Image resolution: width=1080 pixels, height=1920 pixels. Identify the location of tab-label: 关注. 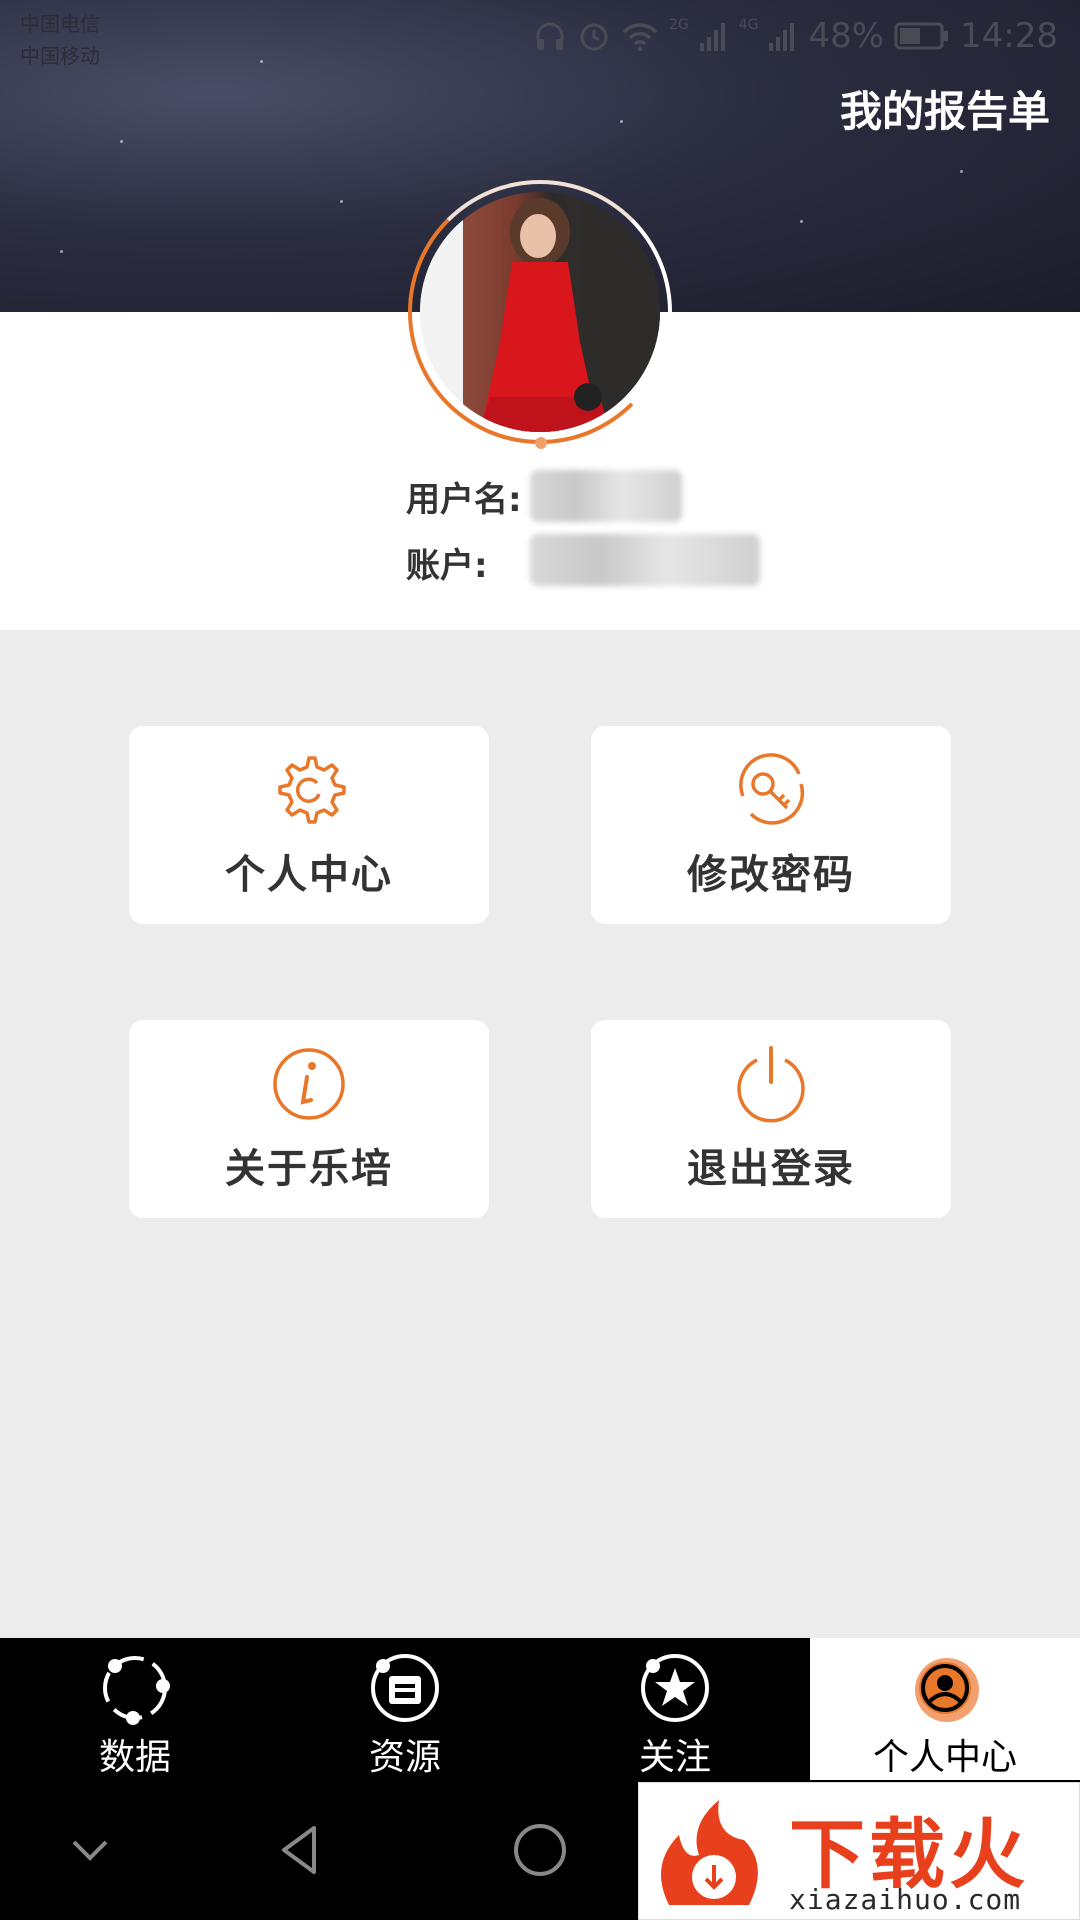
(674, 1757).